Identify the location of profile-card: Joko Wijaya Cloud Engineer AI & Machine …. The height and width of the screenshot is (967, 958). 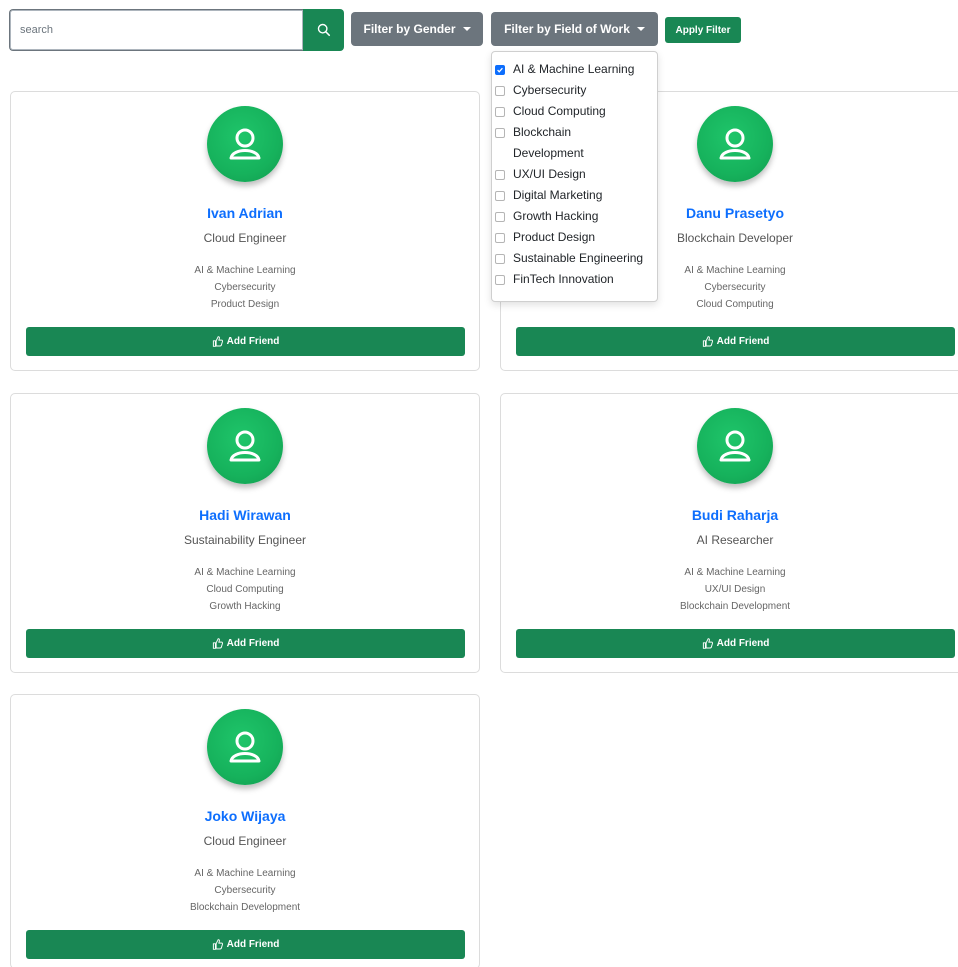
(245, 830).